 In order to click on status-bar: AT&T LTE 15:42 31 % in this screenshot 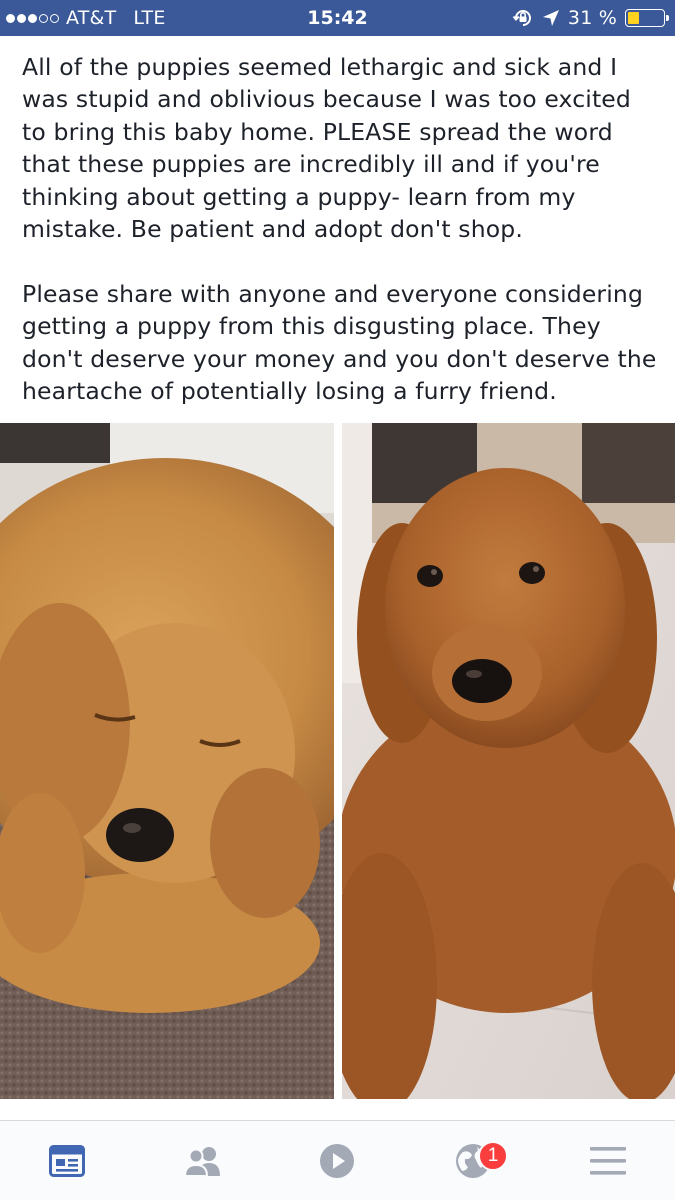, I will do `click(337, 18)`.